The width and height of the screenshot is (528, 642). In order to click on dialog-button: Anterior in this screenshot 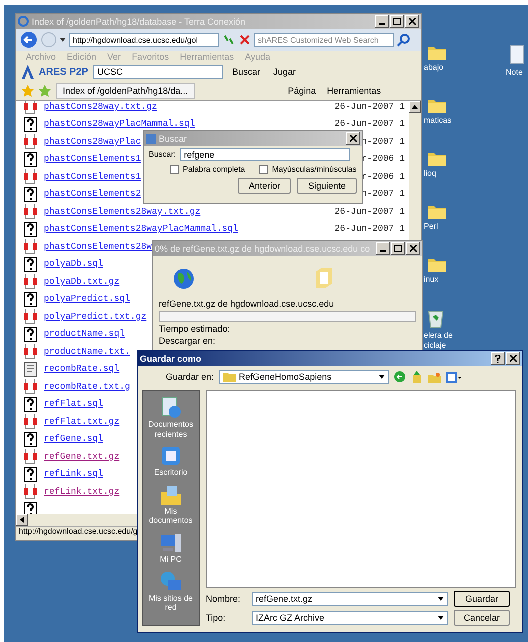, I will do `click(265, 186)`.